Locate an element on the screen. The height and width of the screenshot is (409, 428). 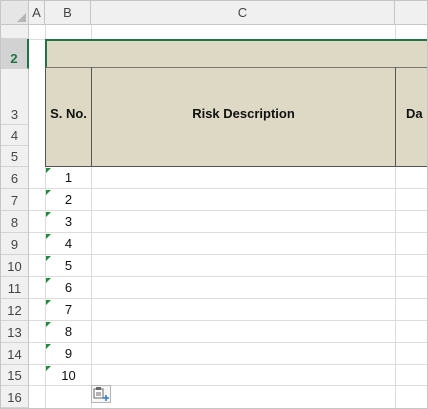
row-header-15: 15 is located at coordinates (15, 375).